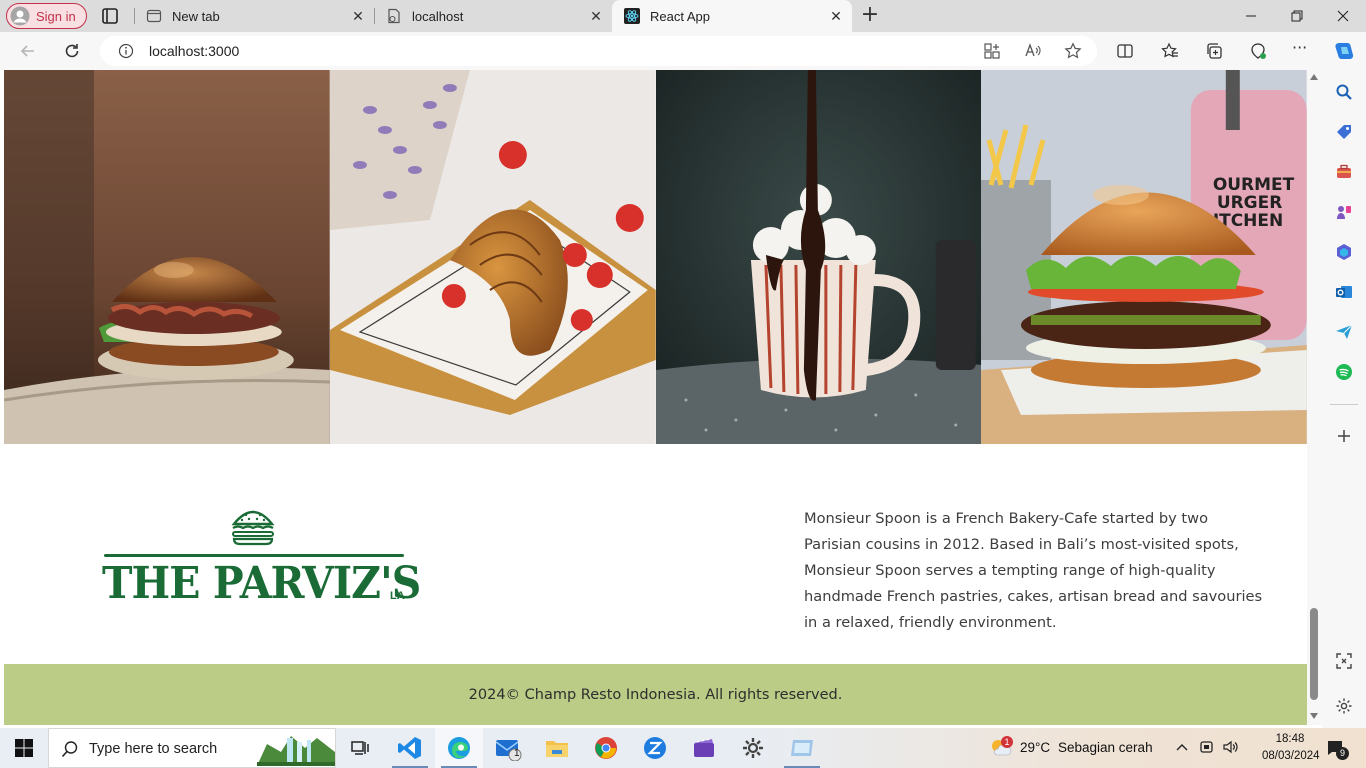 The image size is (1366, 768). Describe the element at coordinates (254, 16) in the screenshot. I see `tab-new-tab: New tab ✕` at that location.